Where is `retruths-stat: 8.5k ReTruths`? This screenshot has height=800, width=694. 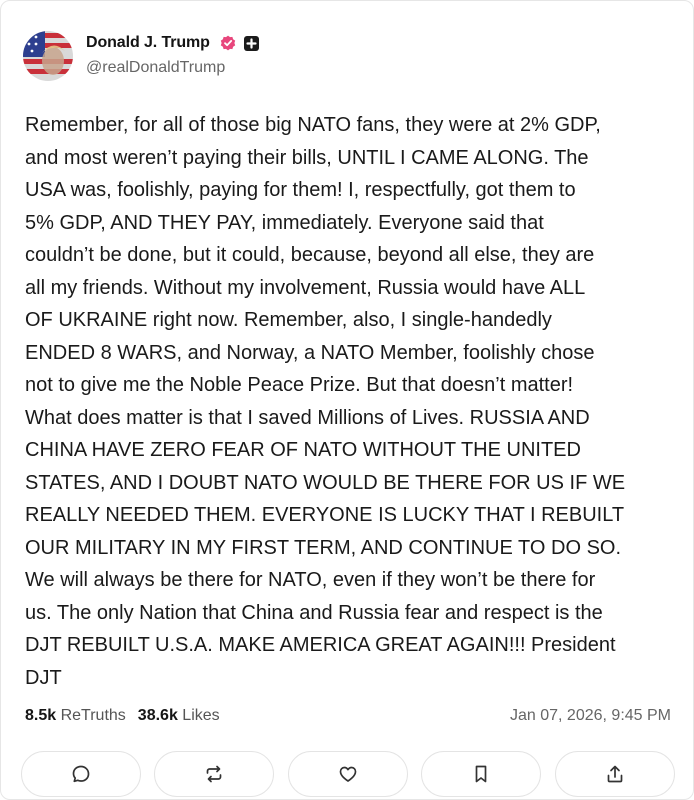
retruths-stat: 8.5k ReTruths is located at coordinates (75, 715).